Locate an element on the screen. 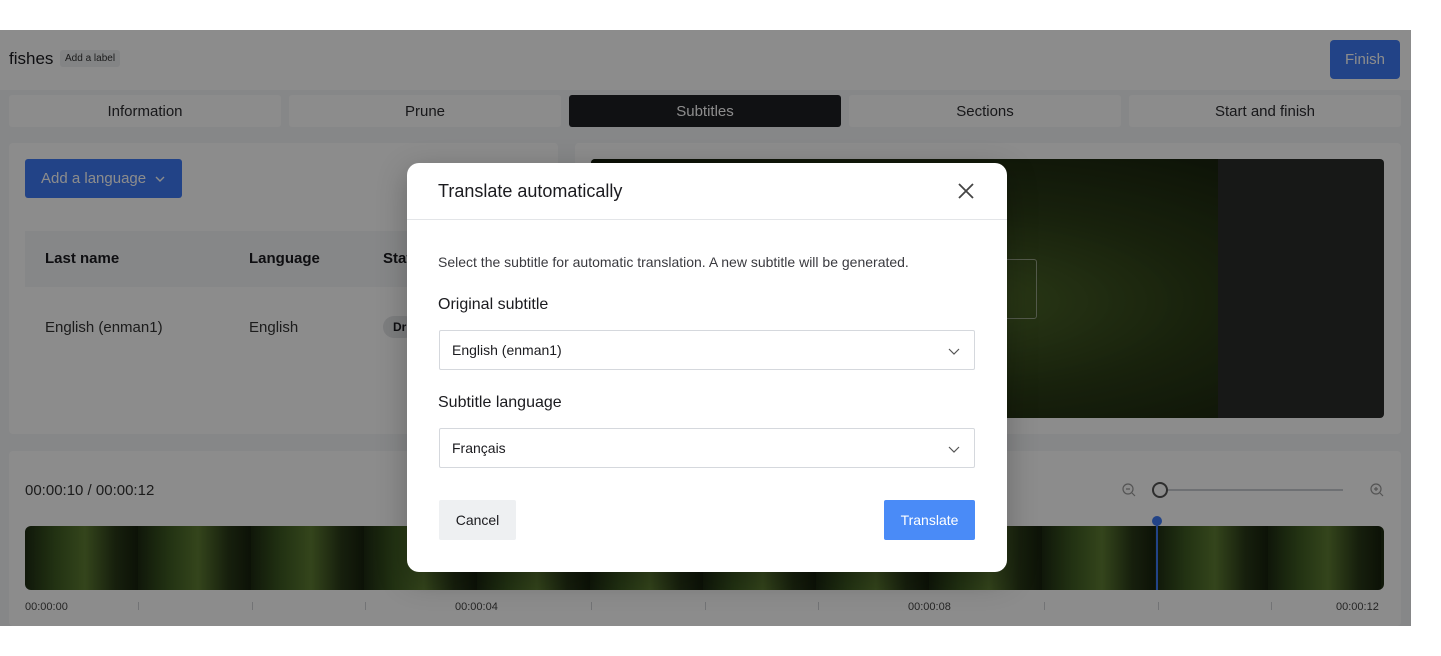 The height and width of the screenshot is (656, 1441). subtitle-language-select: Français is located at coordinates (707, 448).